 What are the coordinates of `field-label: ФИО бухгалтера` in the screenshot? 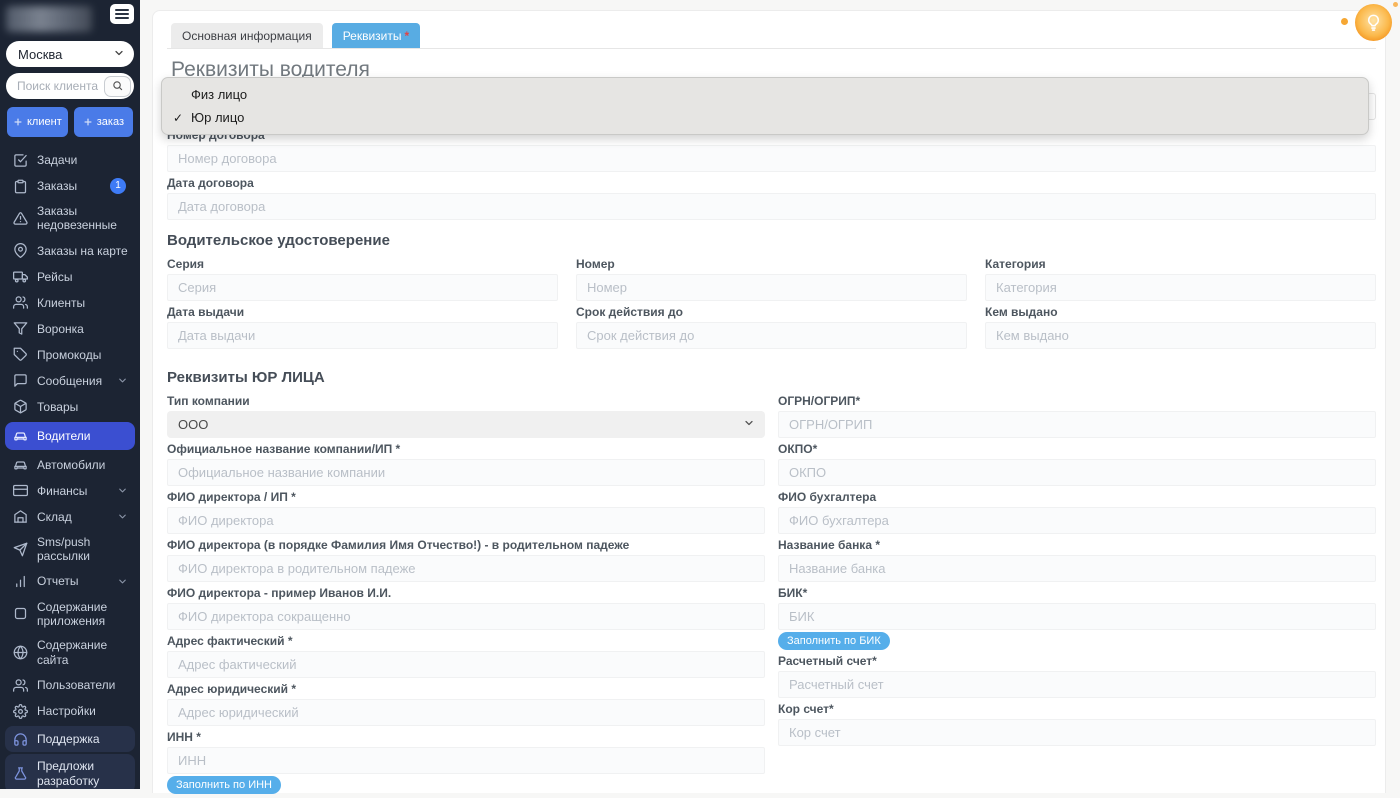 It's located at (827, 497).